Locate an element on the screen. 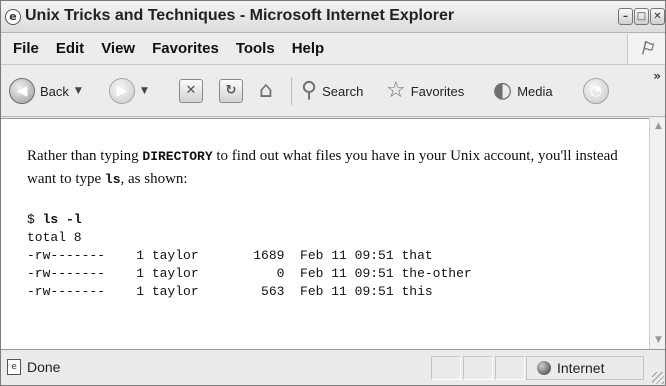 This screenshot has width=666, height=386. search-label: Search is located at coordinates (343, 91).